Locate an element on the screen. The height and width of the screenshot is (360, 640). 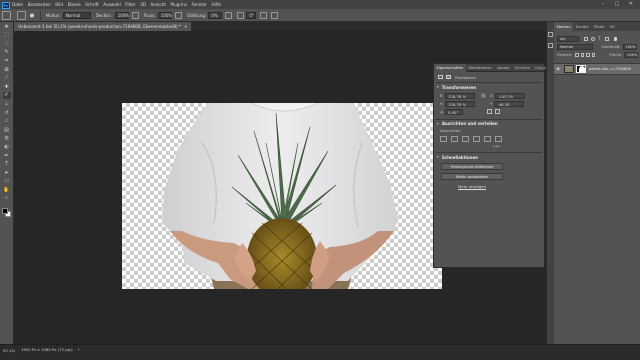
foreground-color-swatch is located at coordinates (5, 211).